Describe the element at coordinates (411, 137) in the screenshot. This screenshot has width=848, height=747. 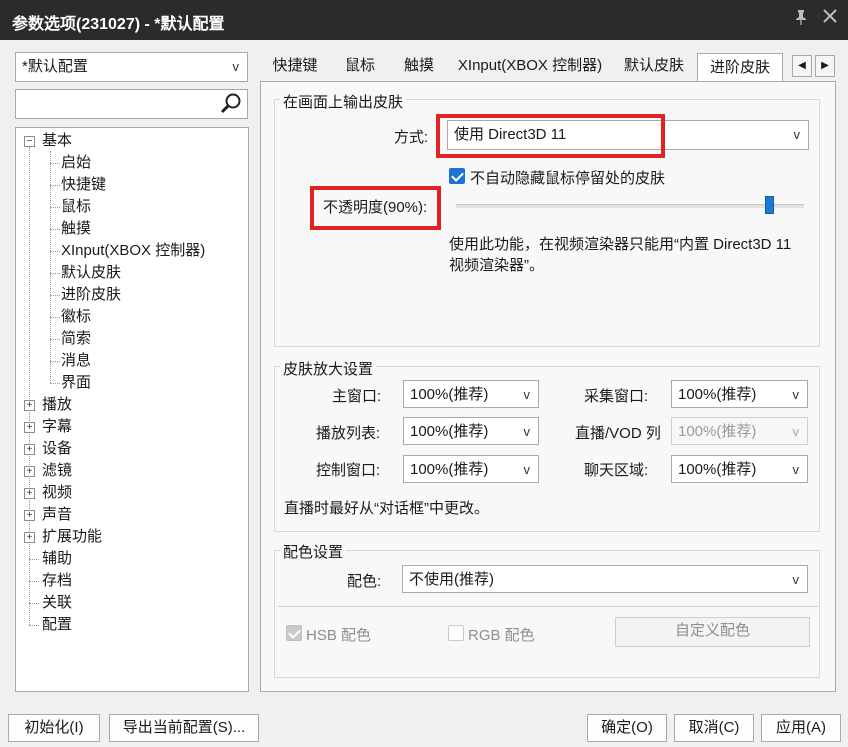
I see `mode-label: 方式:` at that location.